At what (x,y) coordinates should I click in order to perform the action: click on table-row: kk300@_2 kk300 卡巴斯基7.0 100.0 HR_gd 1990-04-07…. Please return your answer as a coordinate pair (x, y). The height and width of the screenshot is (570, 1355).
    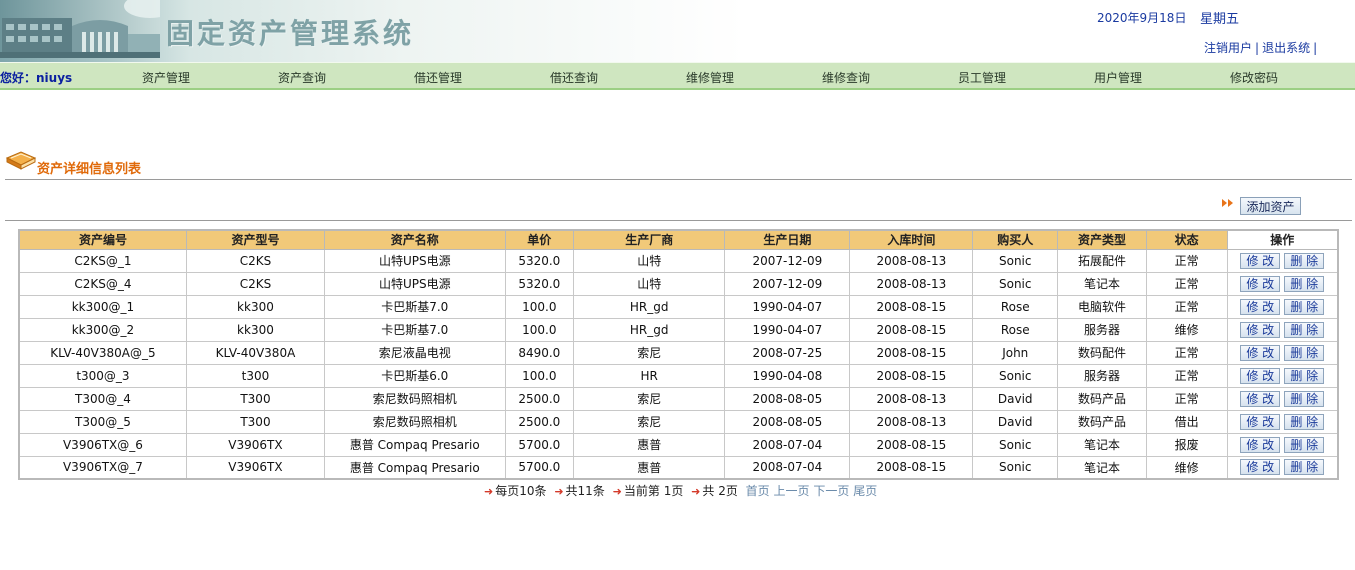
    Looking at the image, I should click on (678, 329).